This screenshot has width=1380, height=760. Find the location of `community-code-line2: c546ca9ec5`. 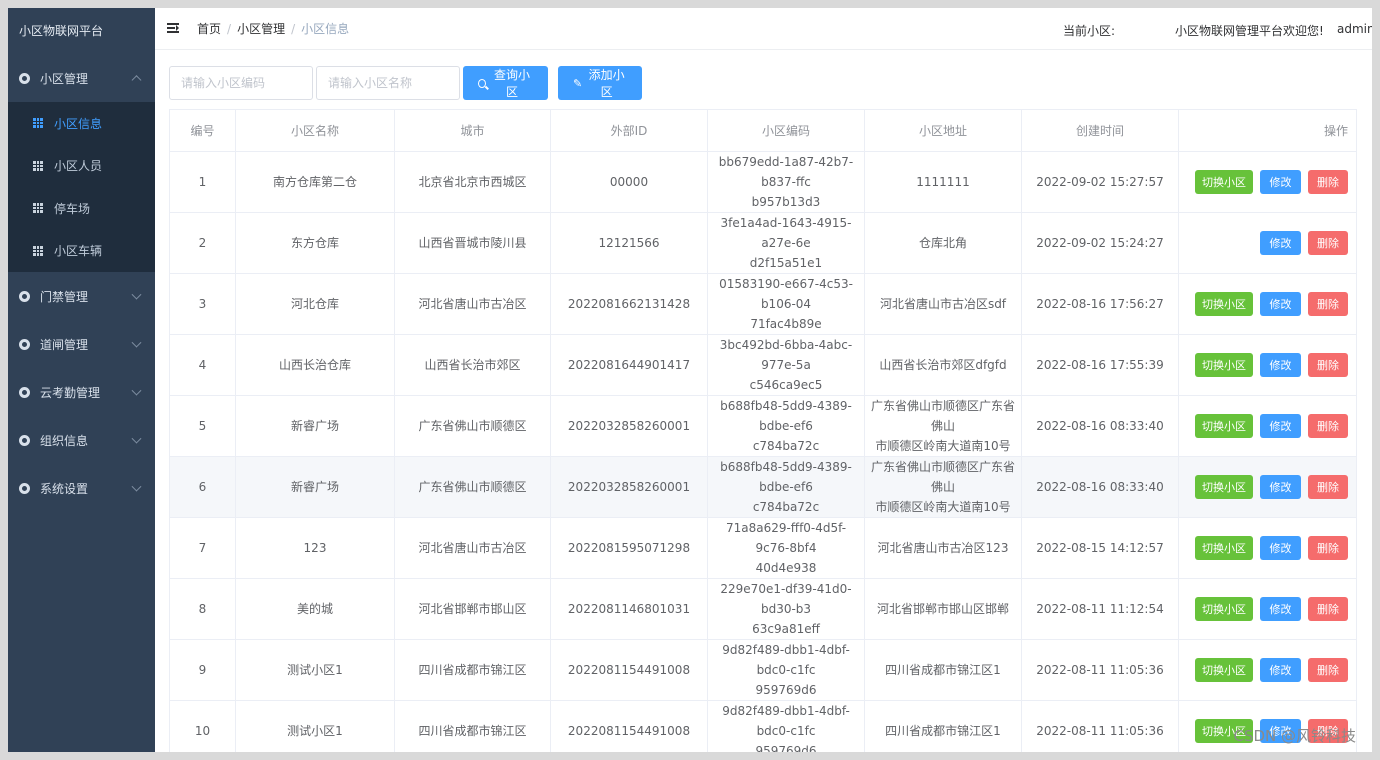

community-code-line2: c546ca9ec5 is located at coordinates (786, 385).